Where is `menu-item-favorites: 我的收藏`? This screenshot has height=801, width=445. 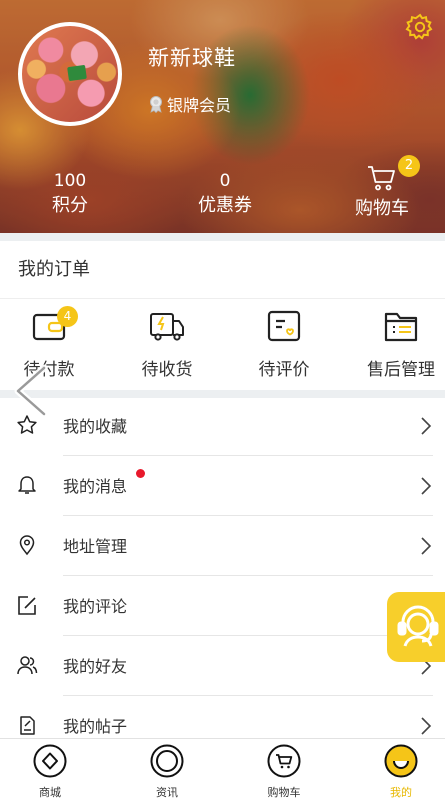
menu-item-favorites: 我的收藏 is located at coordinates (222, 426).